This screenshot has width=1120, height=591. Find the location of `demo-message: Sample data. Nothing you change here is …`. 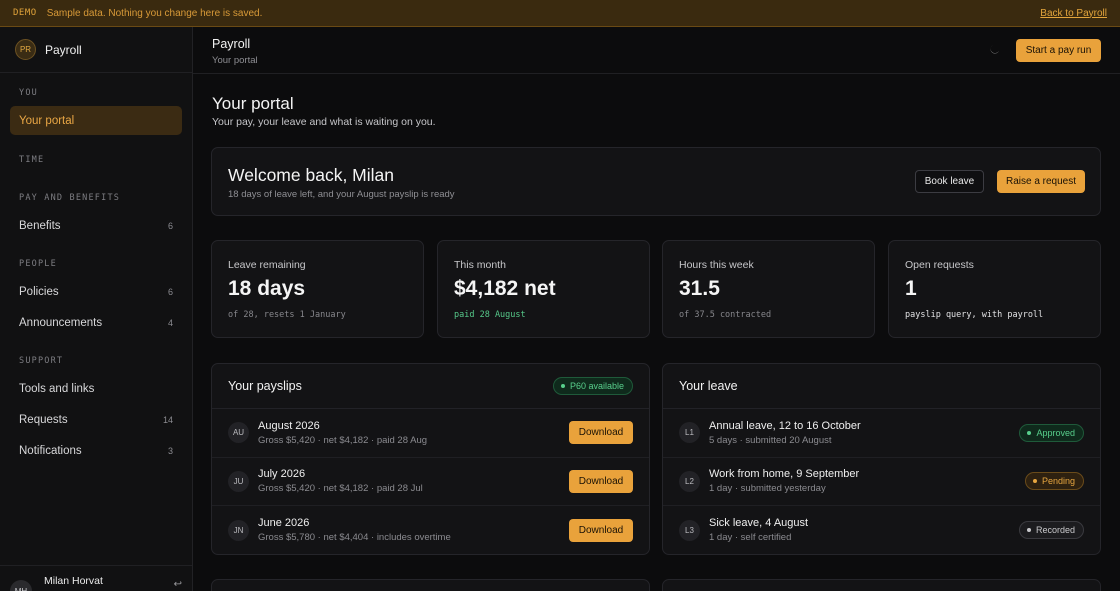

demo-message: Sample data. Nothing you change here is … is located at coordinates (154, 13).